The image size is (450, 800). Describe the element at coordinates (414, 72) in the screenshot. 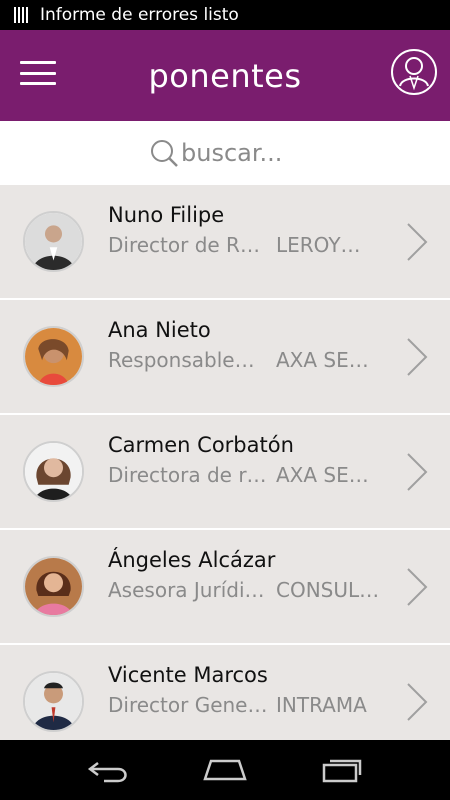

I see `profile-icon` at that location.